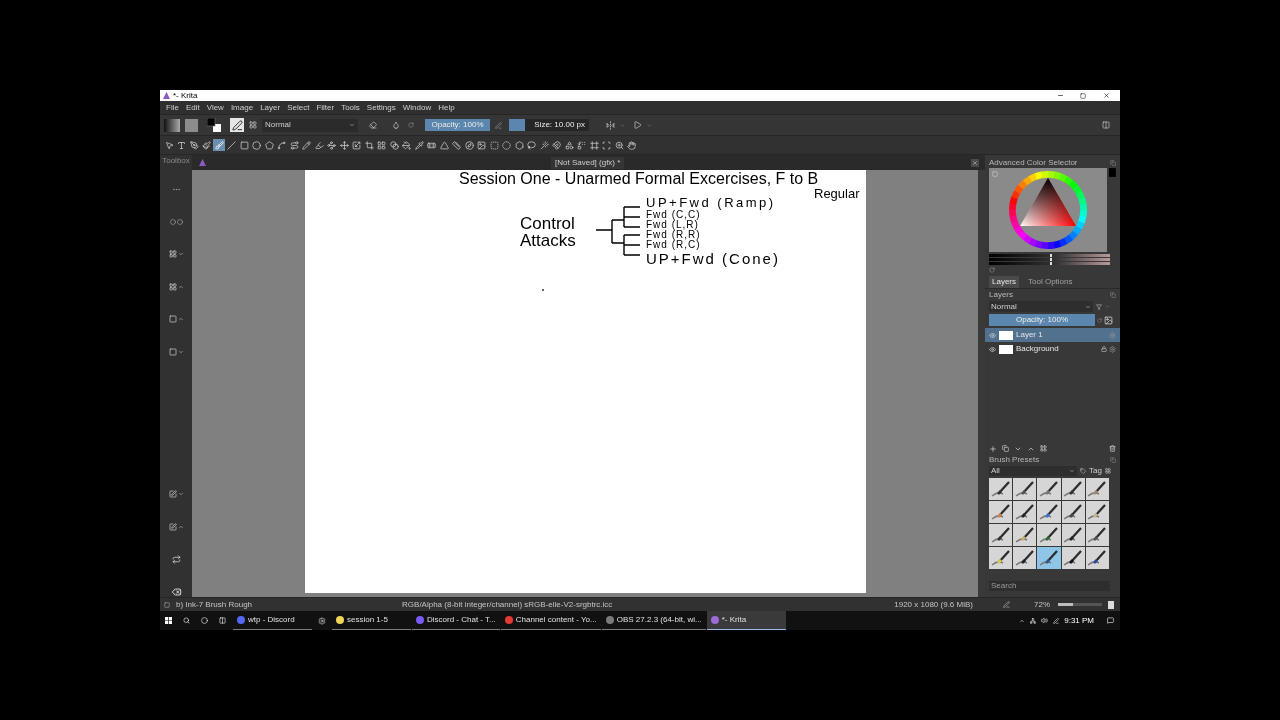 This screenshot has width=1280, height=720. Describe the element at coordinates (610, 125) in the screenshot. I see `mirror-icon` at that location.